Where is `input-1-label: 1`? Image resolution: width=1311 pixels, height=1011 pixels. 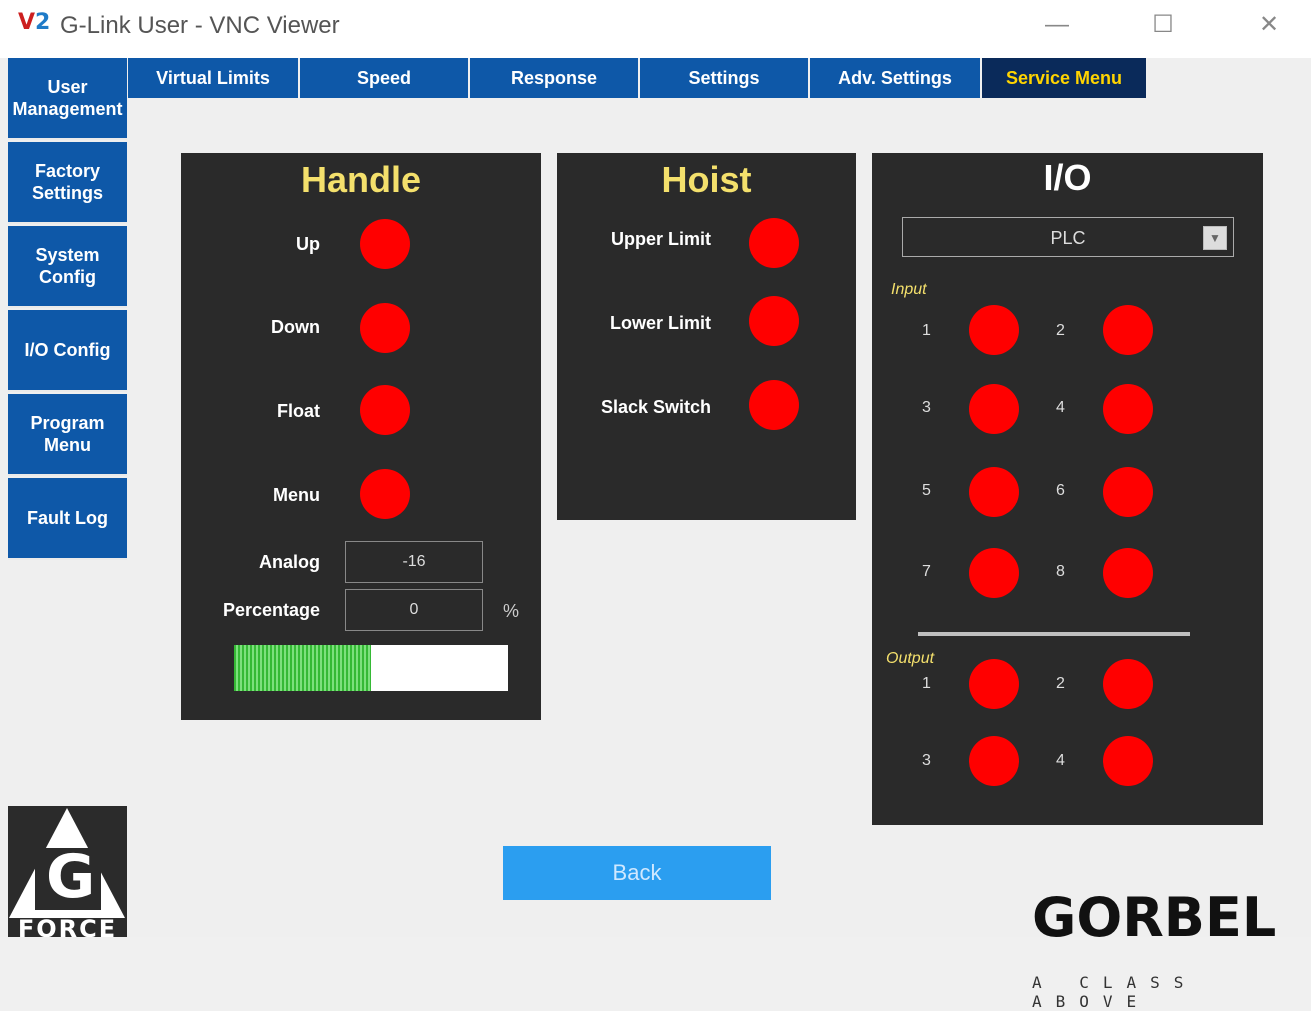 input-1-label: 1 is located at coordinates (926, 330).